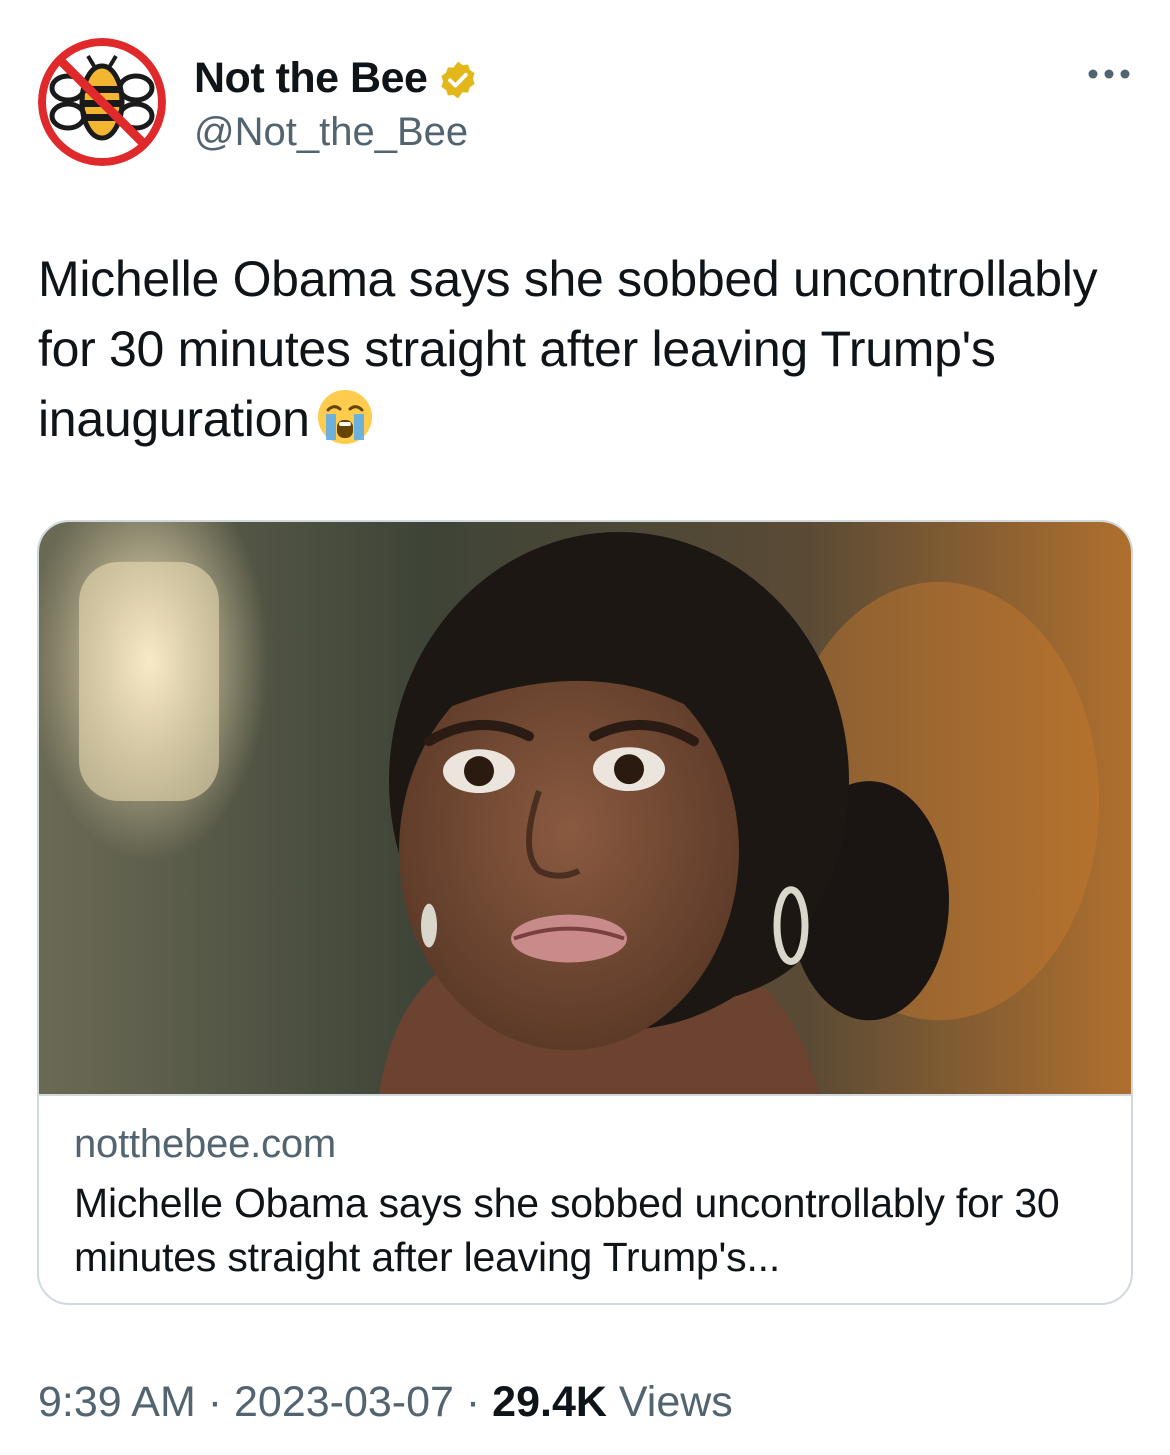 The image size is (1170, 1455). I want to click on author-display-name: Not the Bee, so click(311, 78).